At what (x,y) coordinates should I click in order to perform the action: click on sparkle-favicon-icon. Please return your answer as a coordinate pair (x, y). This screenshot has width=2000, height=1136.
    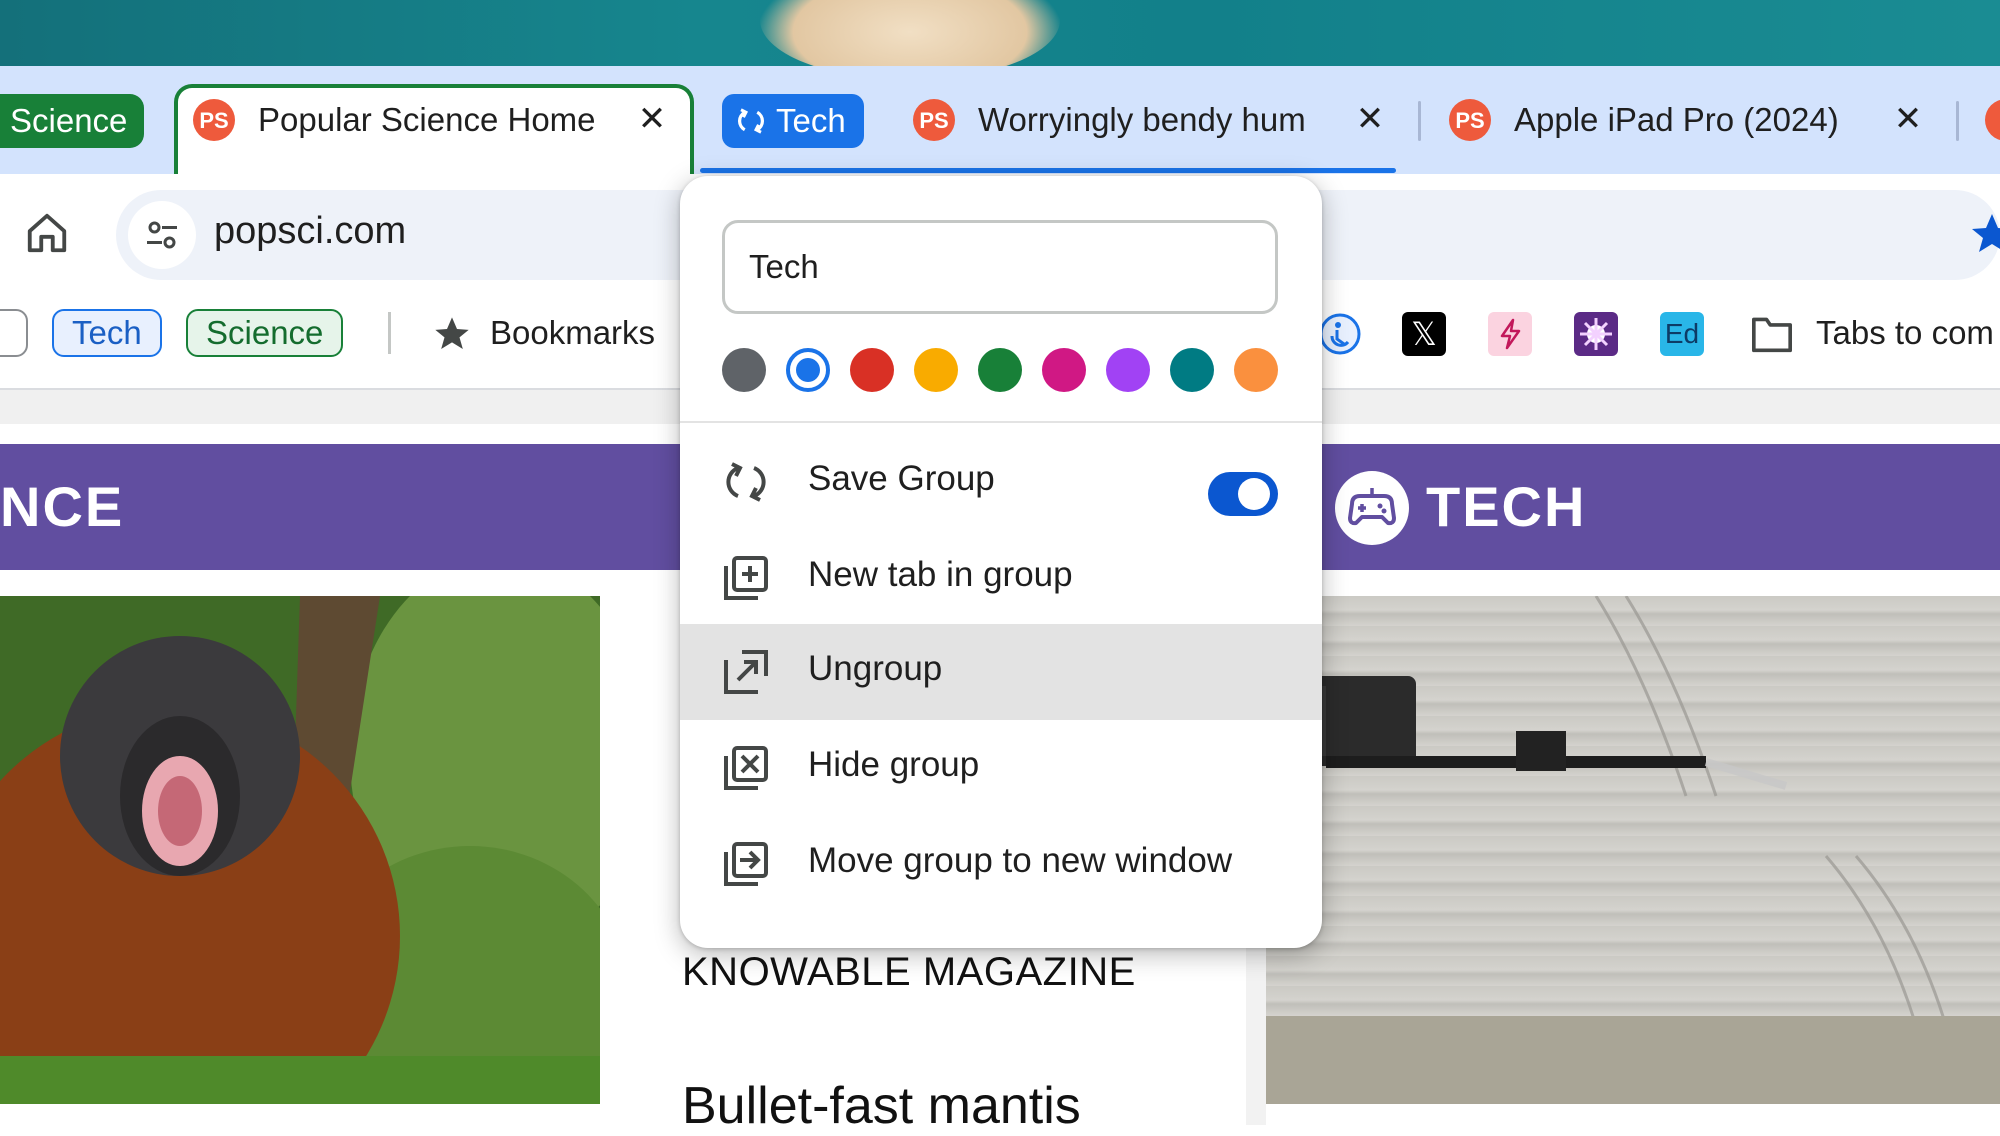
    Looking at the image, I should click on (1596, 334).